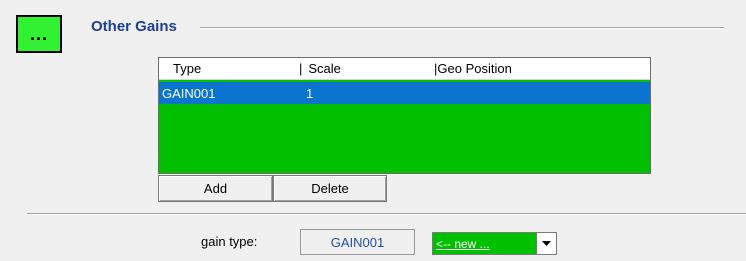  I want to click on gain-type-label: gain type:, so click(229, 241).